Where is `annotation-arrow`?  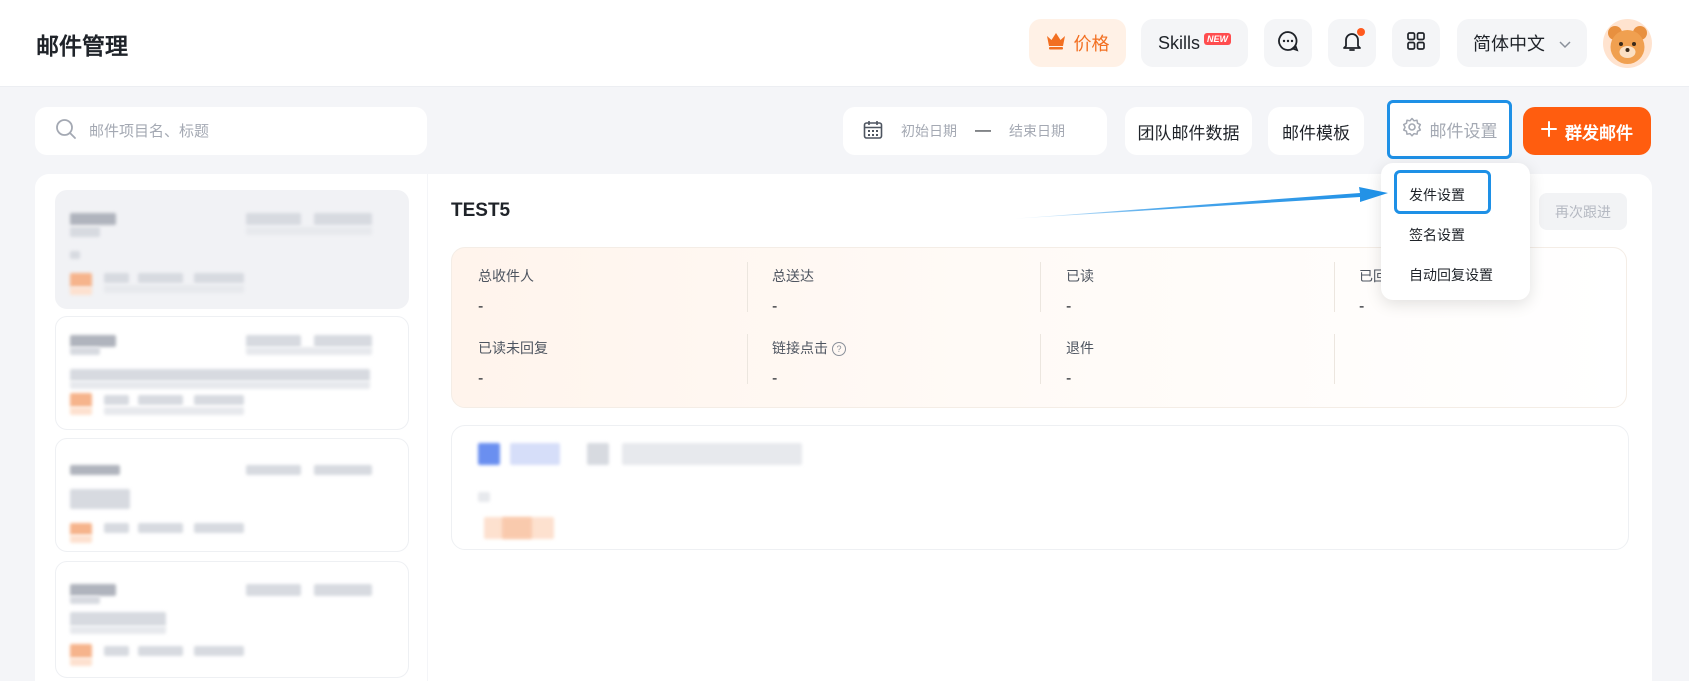
annotation-arrow is located at coordinates (1199, 203).